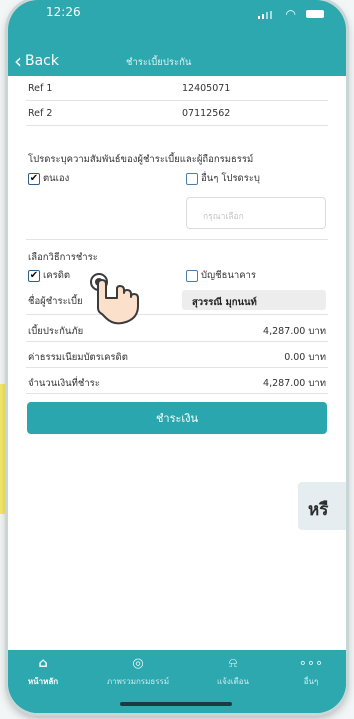 The image size is (354, 719). Describe the element at coordinates (177, 14) in the screenshot. I see `status-bar: 12:26 ◠` at that location.